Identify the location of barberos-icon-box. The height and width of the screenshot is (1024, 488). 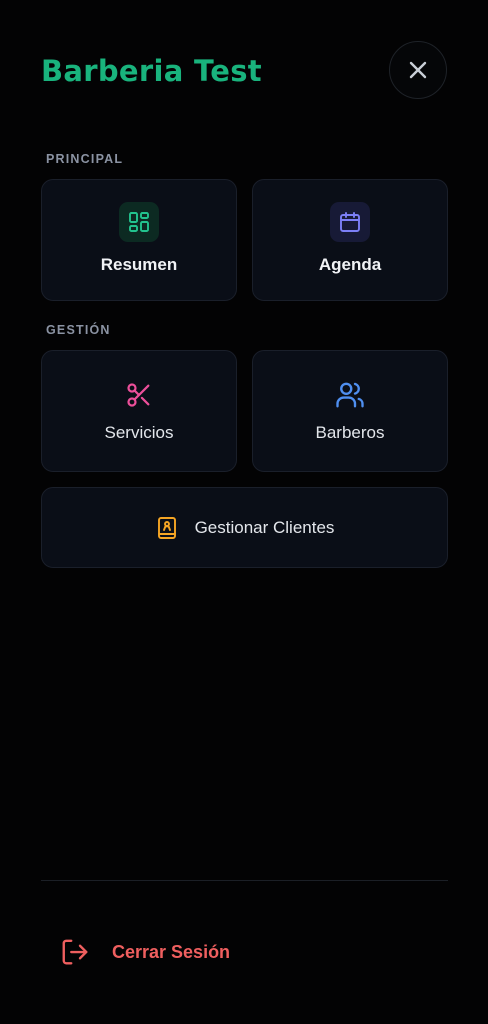
(350, 395).